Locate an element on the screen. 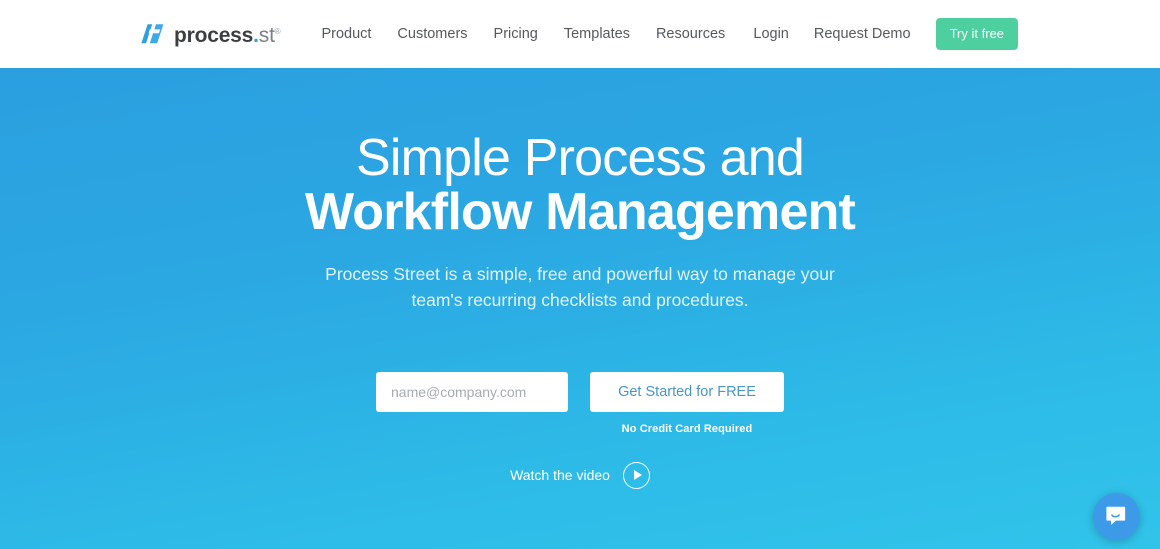 The image size is (1160, 549). process-st-logo-icon is located at coordinates (152, 34).